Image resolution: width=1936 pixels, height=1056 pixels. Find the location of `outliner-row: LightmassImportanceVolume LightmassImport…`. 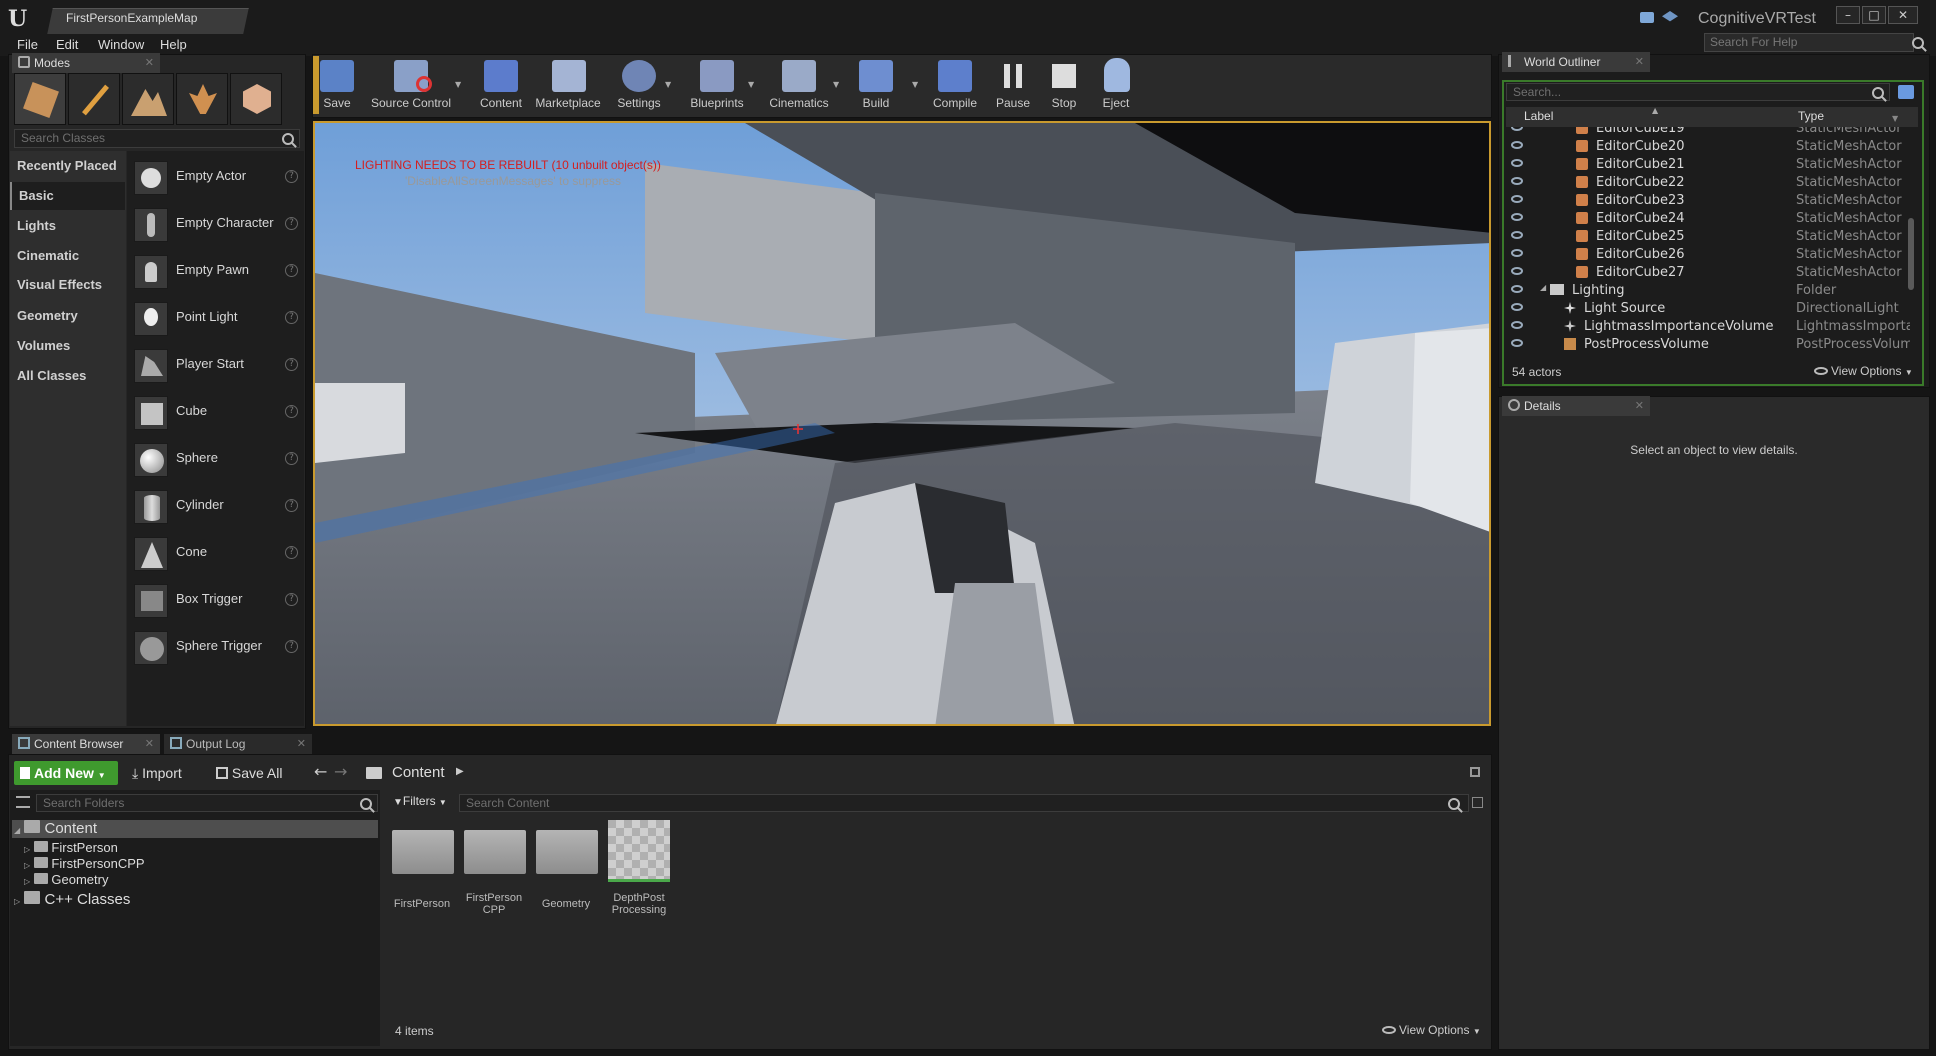

outliner-row: LightmassImportanceVolume LightmassImport… is located at coordinates (1708, 326).